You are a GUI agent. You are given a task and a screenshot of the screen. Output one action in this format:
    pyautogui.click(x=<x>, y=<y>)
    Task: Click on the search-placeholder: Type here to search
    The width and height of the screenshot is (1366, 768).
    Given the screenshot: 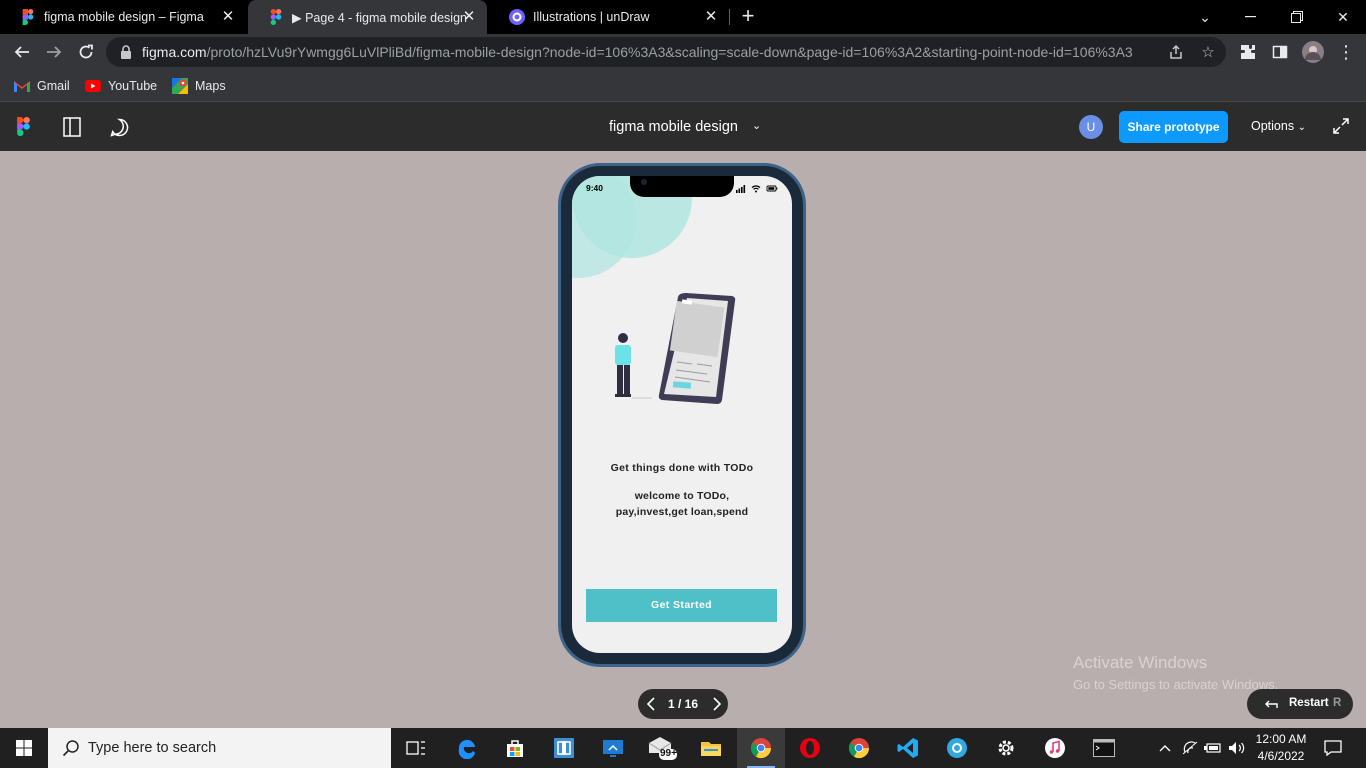 What is the action you would take?
    pyautogui.click(x=152, y=748)
    